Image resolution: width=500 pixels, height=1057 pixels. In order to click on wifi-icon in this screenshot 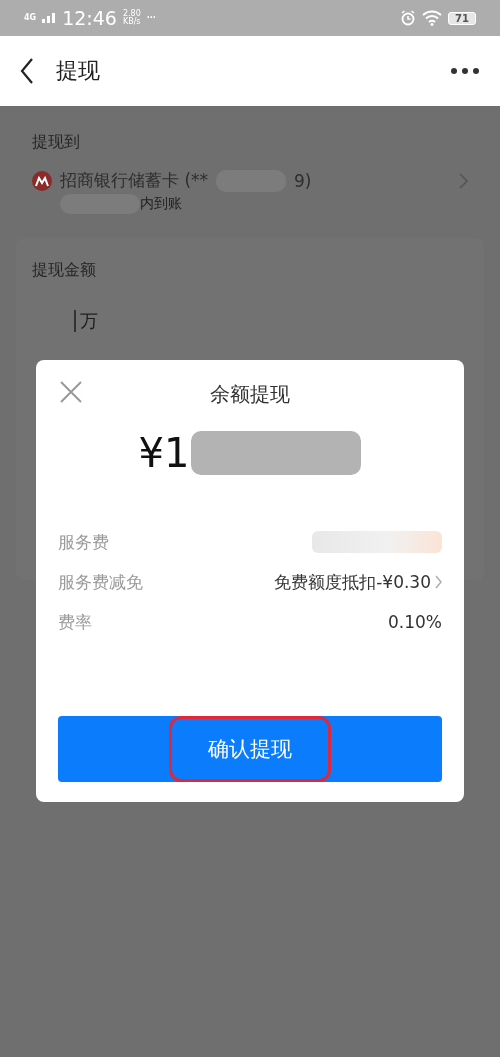, I will do `click(432, 18)`.